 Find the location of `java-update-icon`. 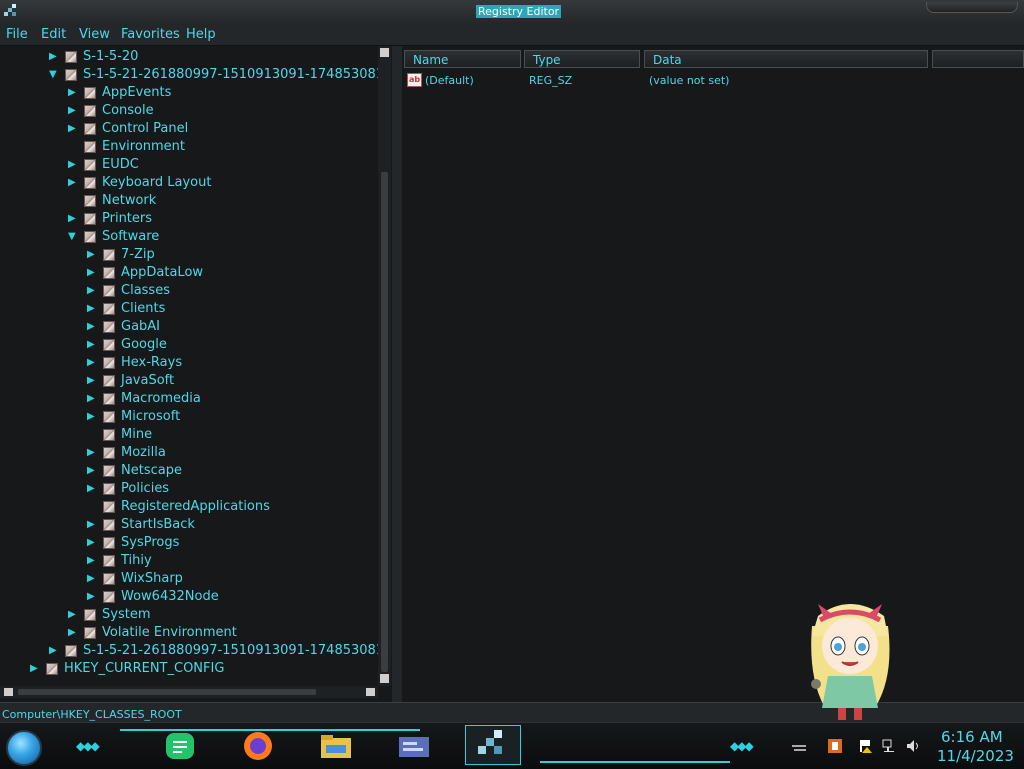

java-update-icon is located at coordinates (835, 746).